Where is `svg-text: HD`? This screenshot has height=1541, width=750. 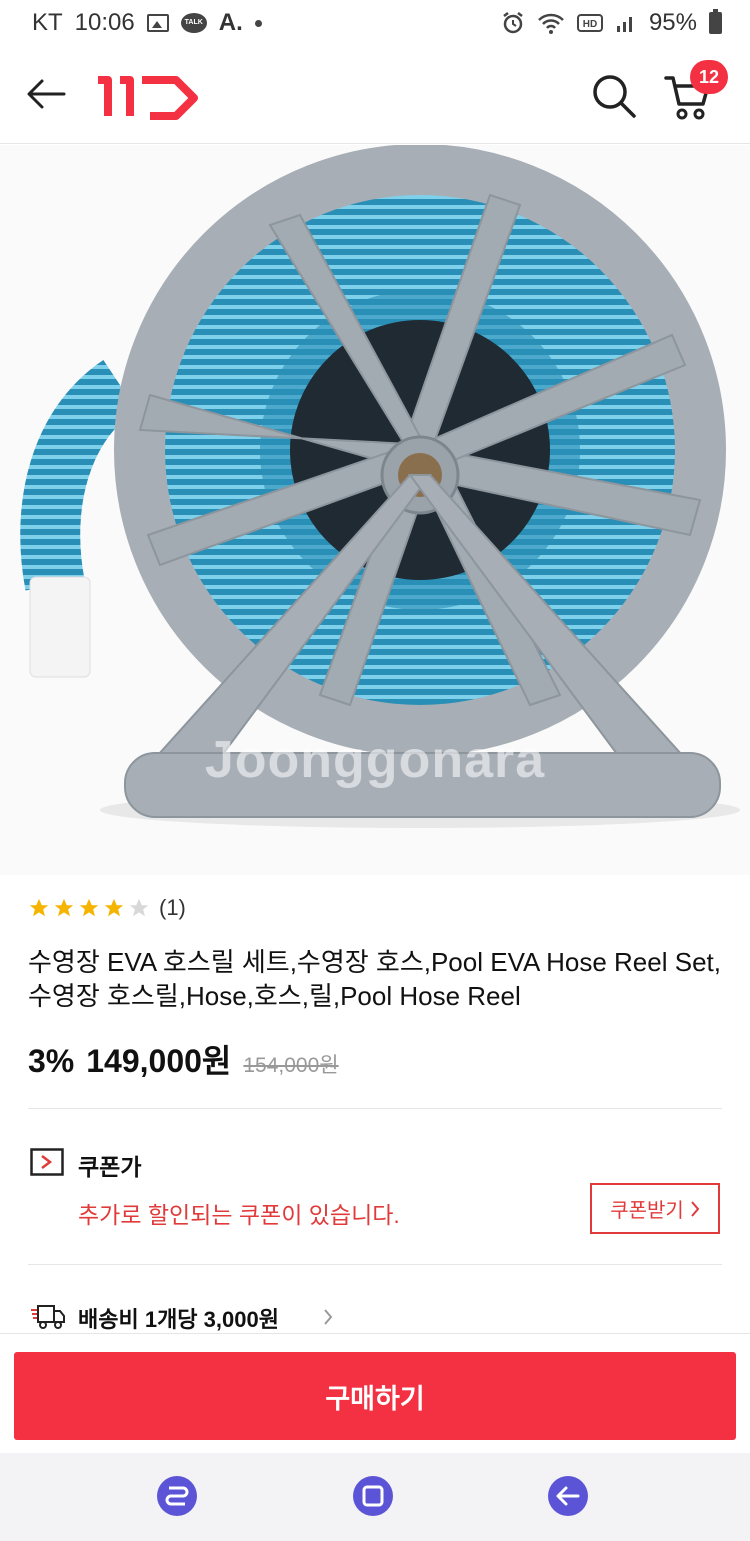
svg-text: HD is located at coordinates (590, 24).